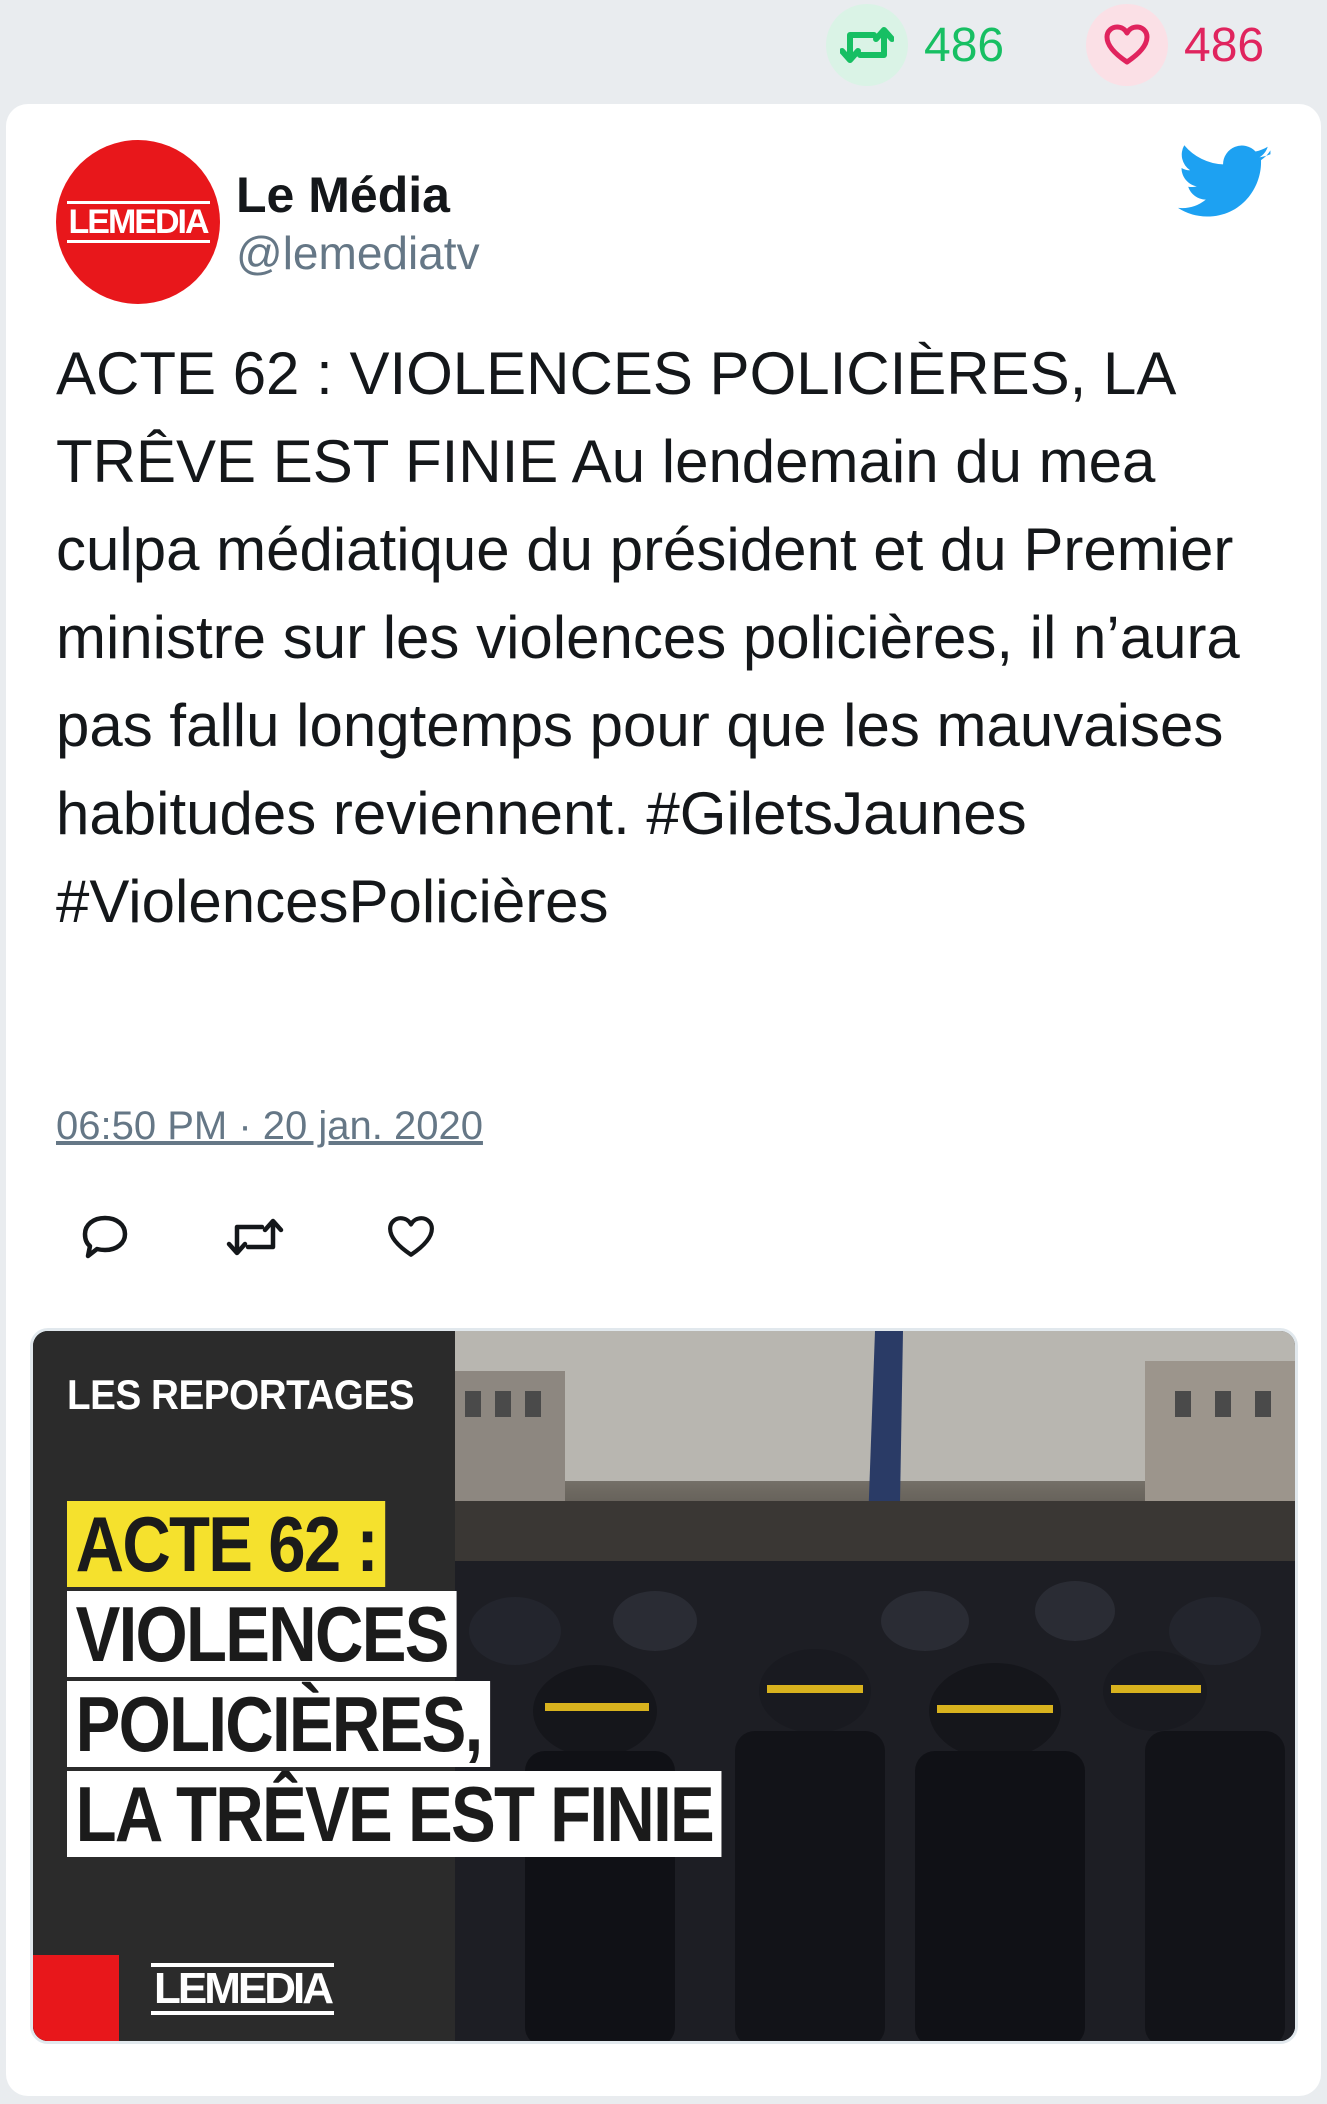  What do you see at coordinates (343, 195) in the screenshot?
I see `author-name: Le Média` at bounding box center [343, 195].